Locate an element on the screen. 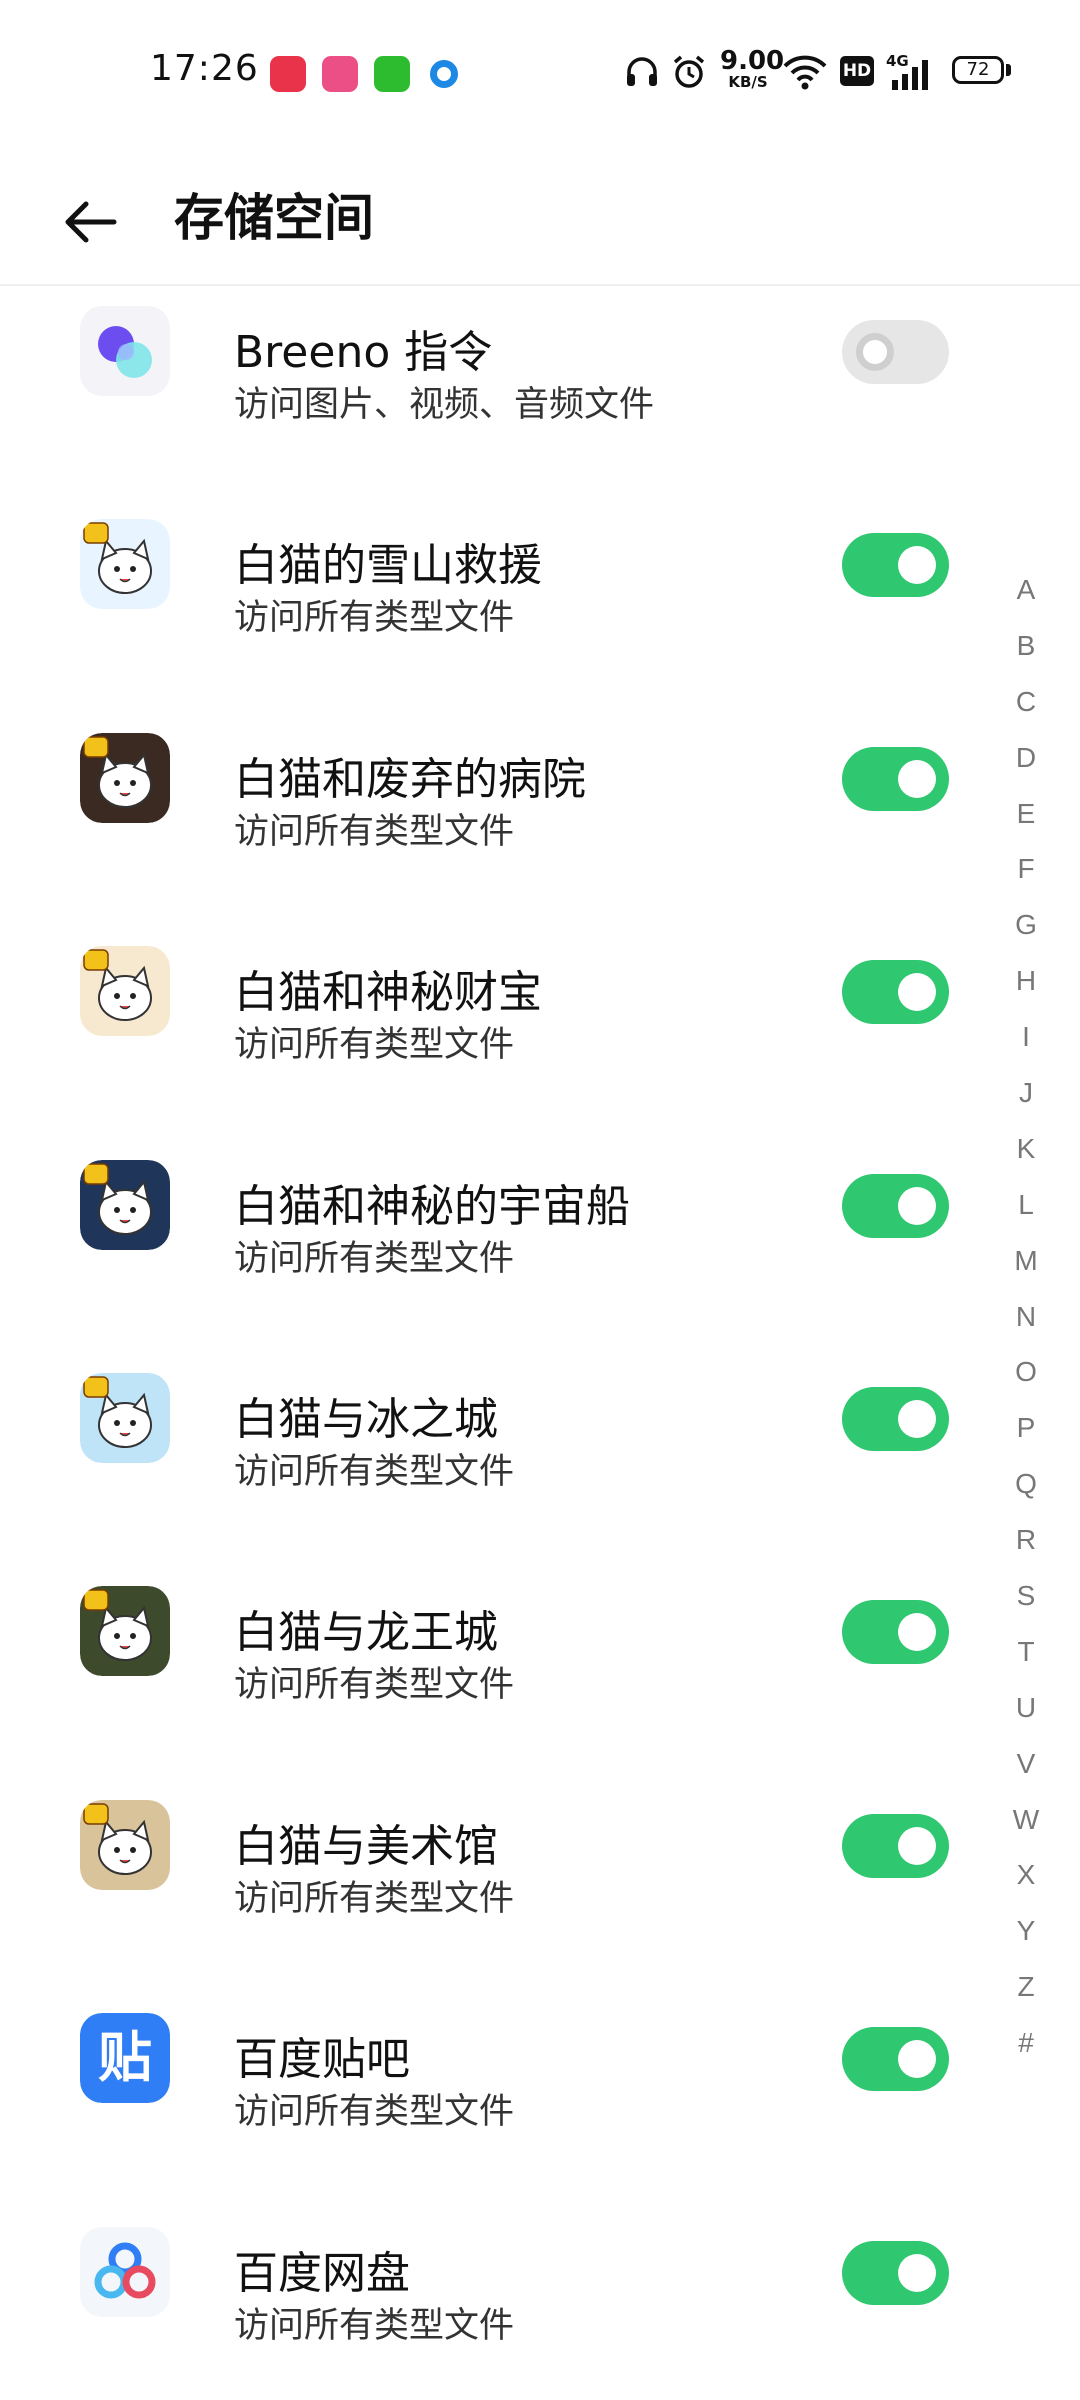 This screenshot has width=1080, height=2400. index-letter: O is located at coordinates (1026, 1372).